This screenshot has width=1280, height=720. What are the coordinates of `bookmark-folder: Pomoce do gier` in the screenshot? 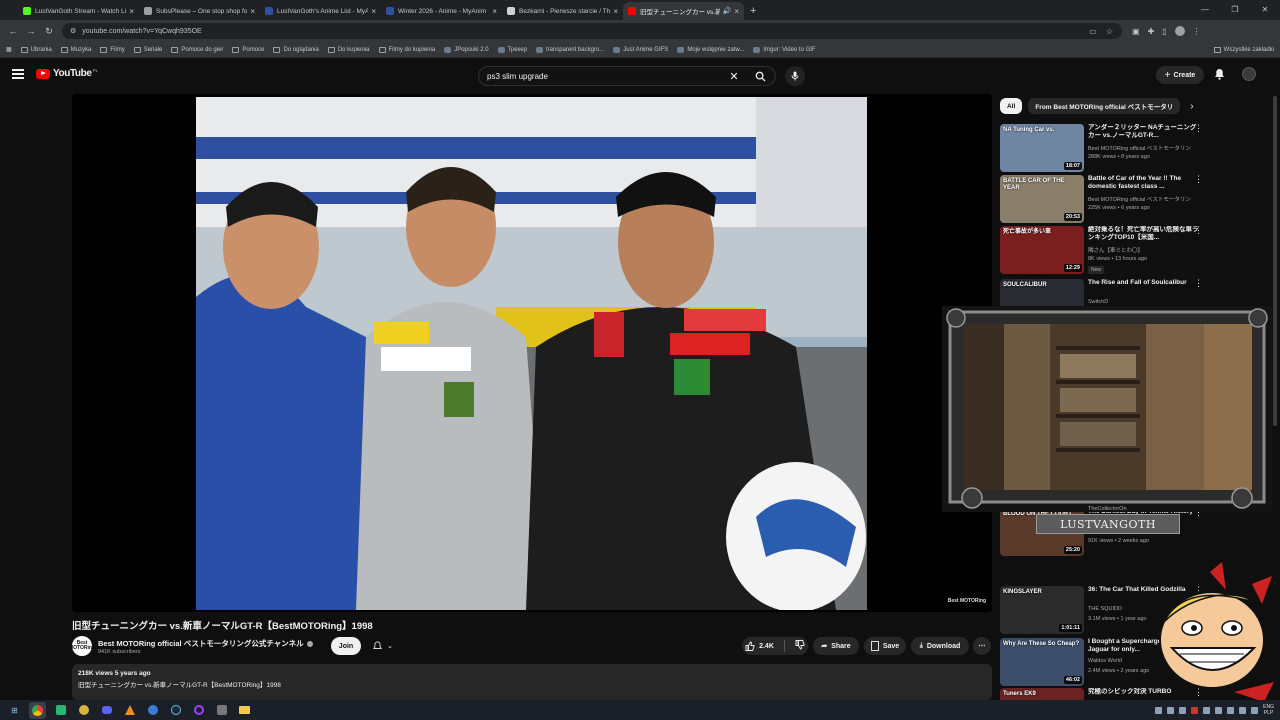 It's located at (197, 49).